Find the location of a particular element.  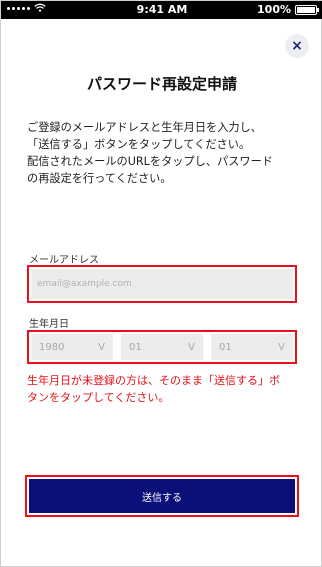

battery-icon is located at coordinates (307, 9).